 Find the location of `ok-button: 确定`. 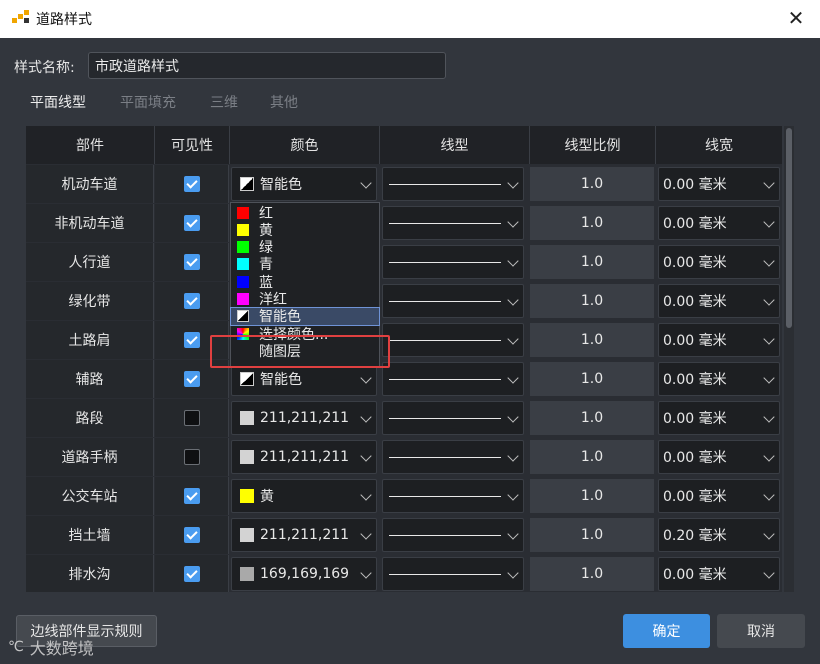

ok-button: 确定 is located at coordinates (666, 631).